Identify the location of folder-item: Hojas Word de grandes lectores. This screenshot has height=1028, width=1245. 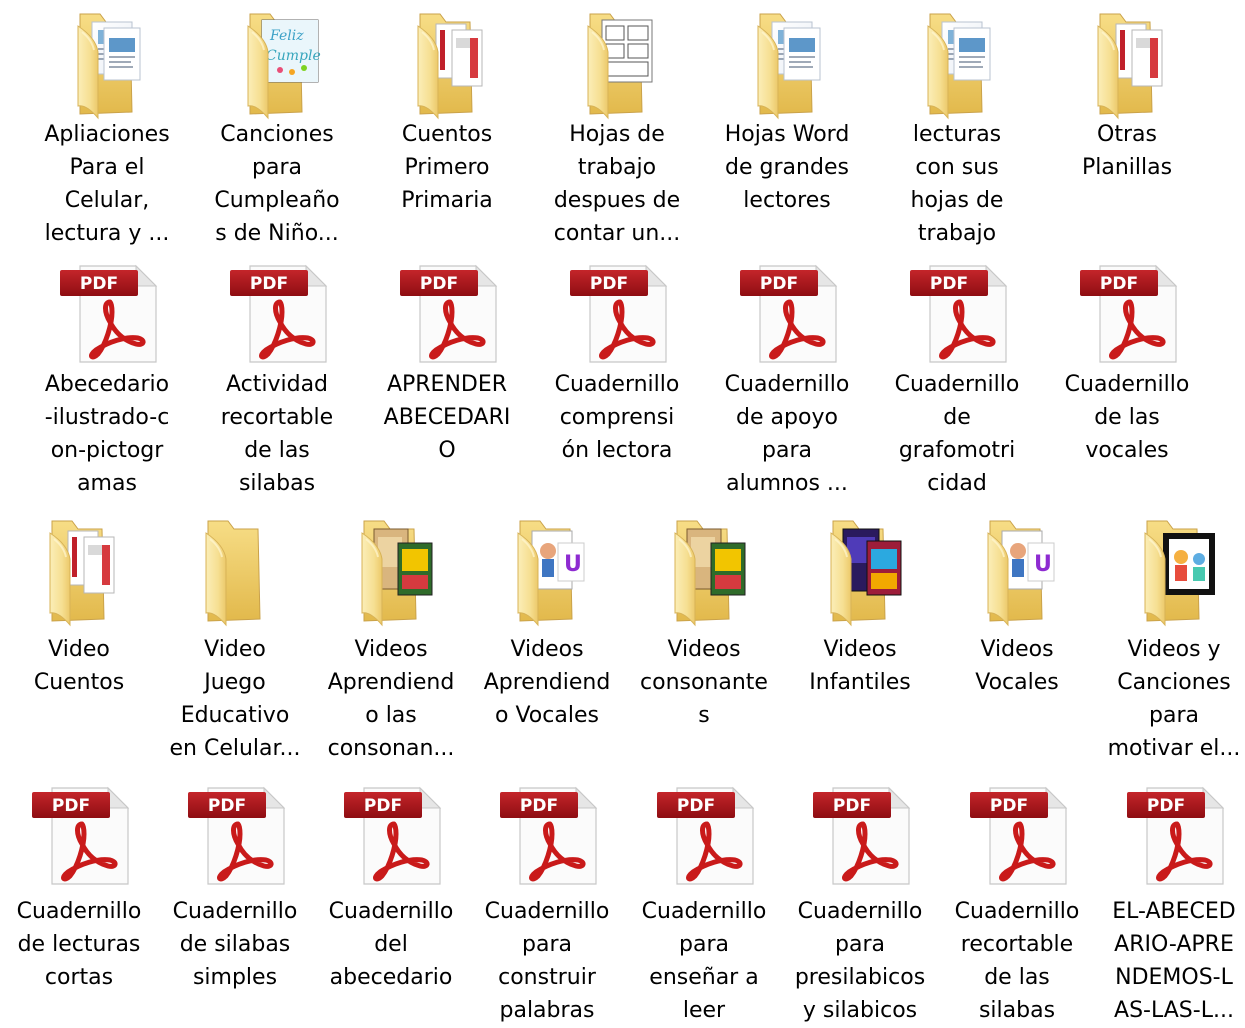
(787, 130).